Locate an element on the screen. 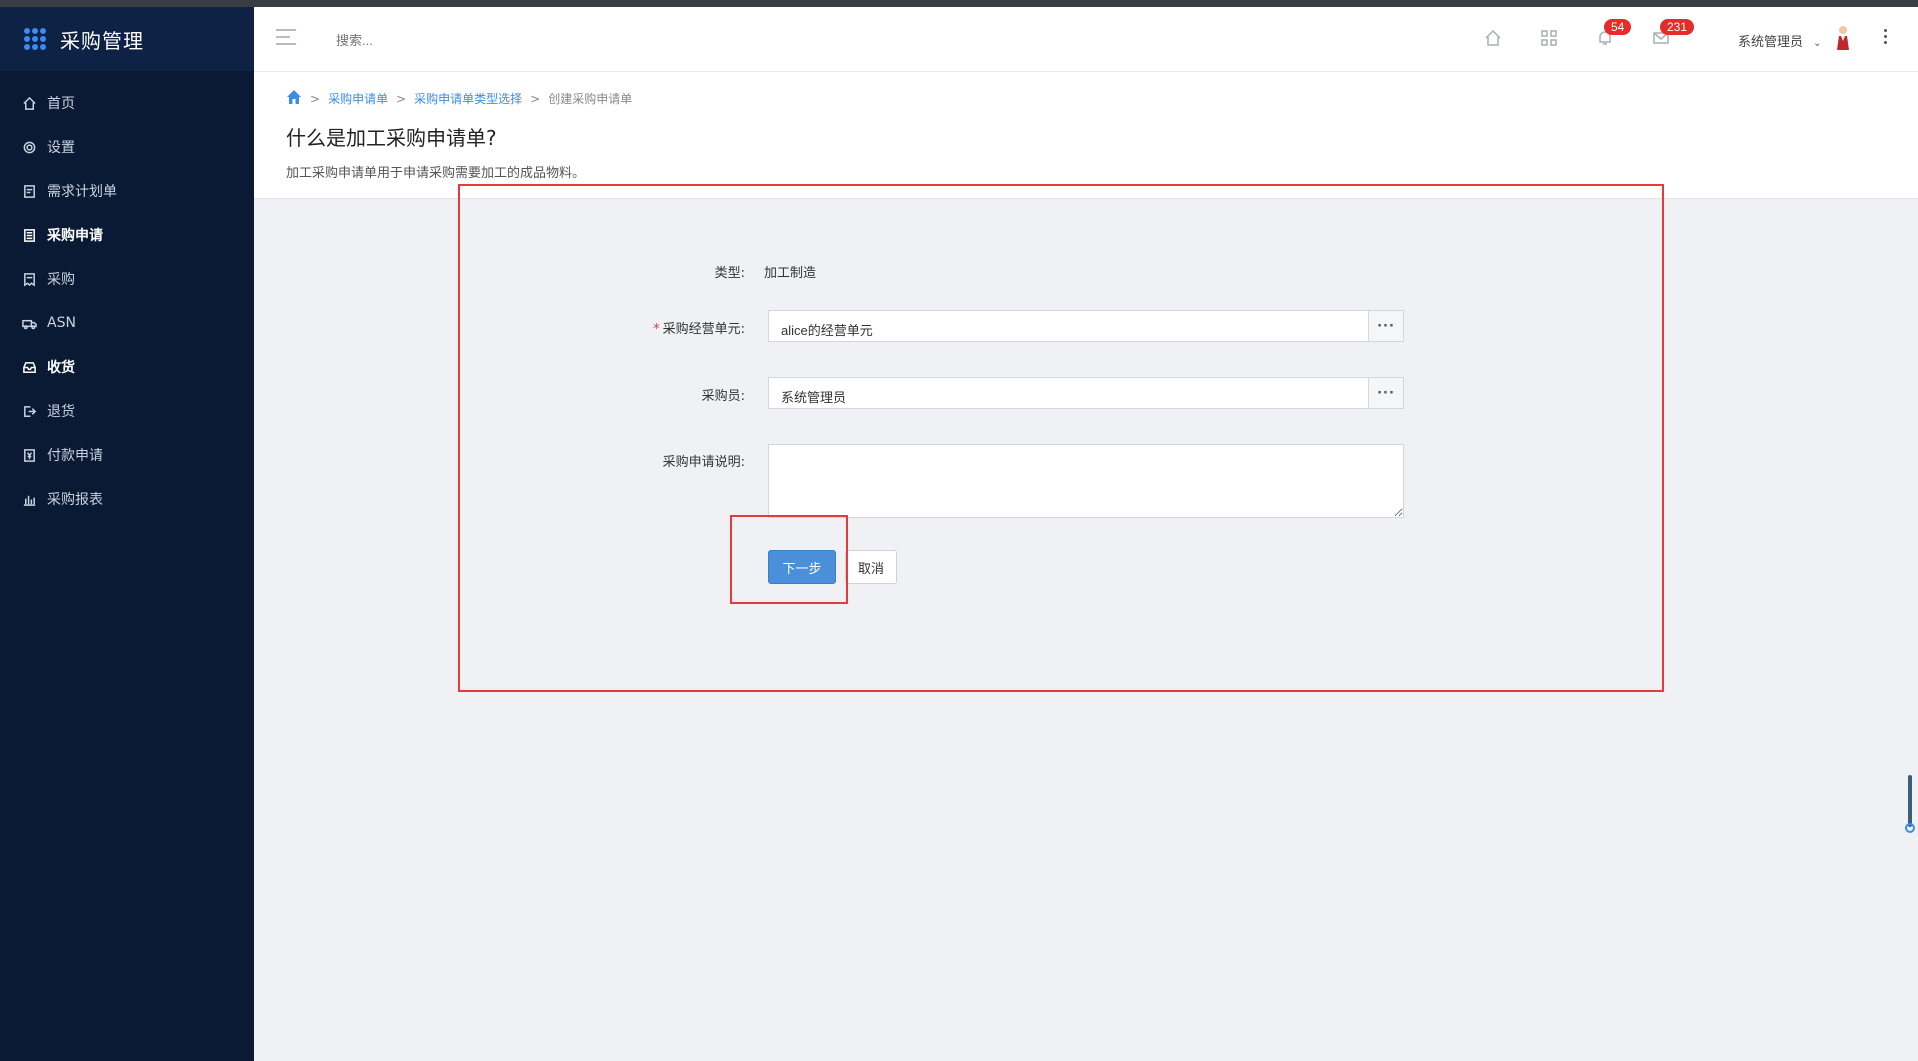  page-description: 加工采购申请单用于申请采购需要加工的成品物料。 is located at coordinates (436, 173).